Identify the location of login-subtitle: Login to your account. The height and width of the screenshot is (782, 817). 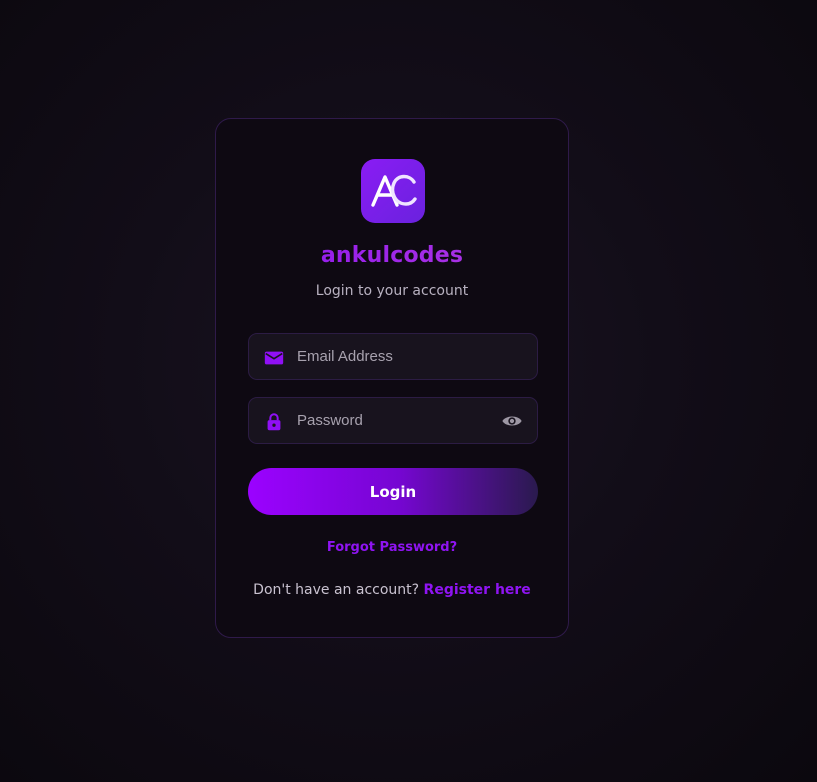
(392, 291).